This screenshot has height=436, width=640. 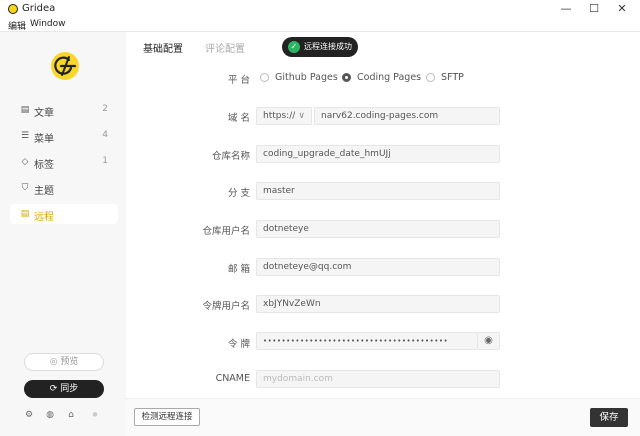 I want to click on protocol-select: https:// ∨, so click(x=284, y=116).